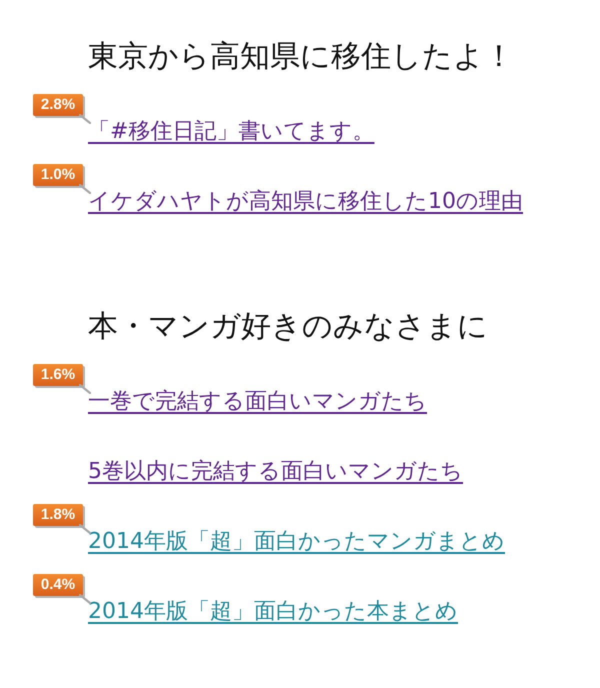 This screenshot has height=688, width=600. What do you see at coordinates (257, 402) in the screenshot?
I see `article-link: 一巻で完結する面白いマンガたち` at bounding box center [257, 402].